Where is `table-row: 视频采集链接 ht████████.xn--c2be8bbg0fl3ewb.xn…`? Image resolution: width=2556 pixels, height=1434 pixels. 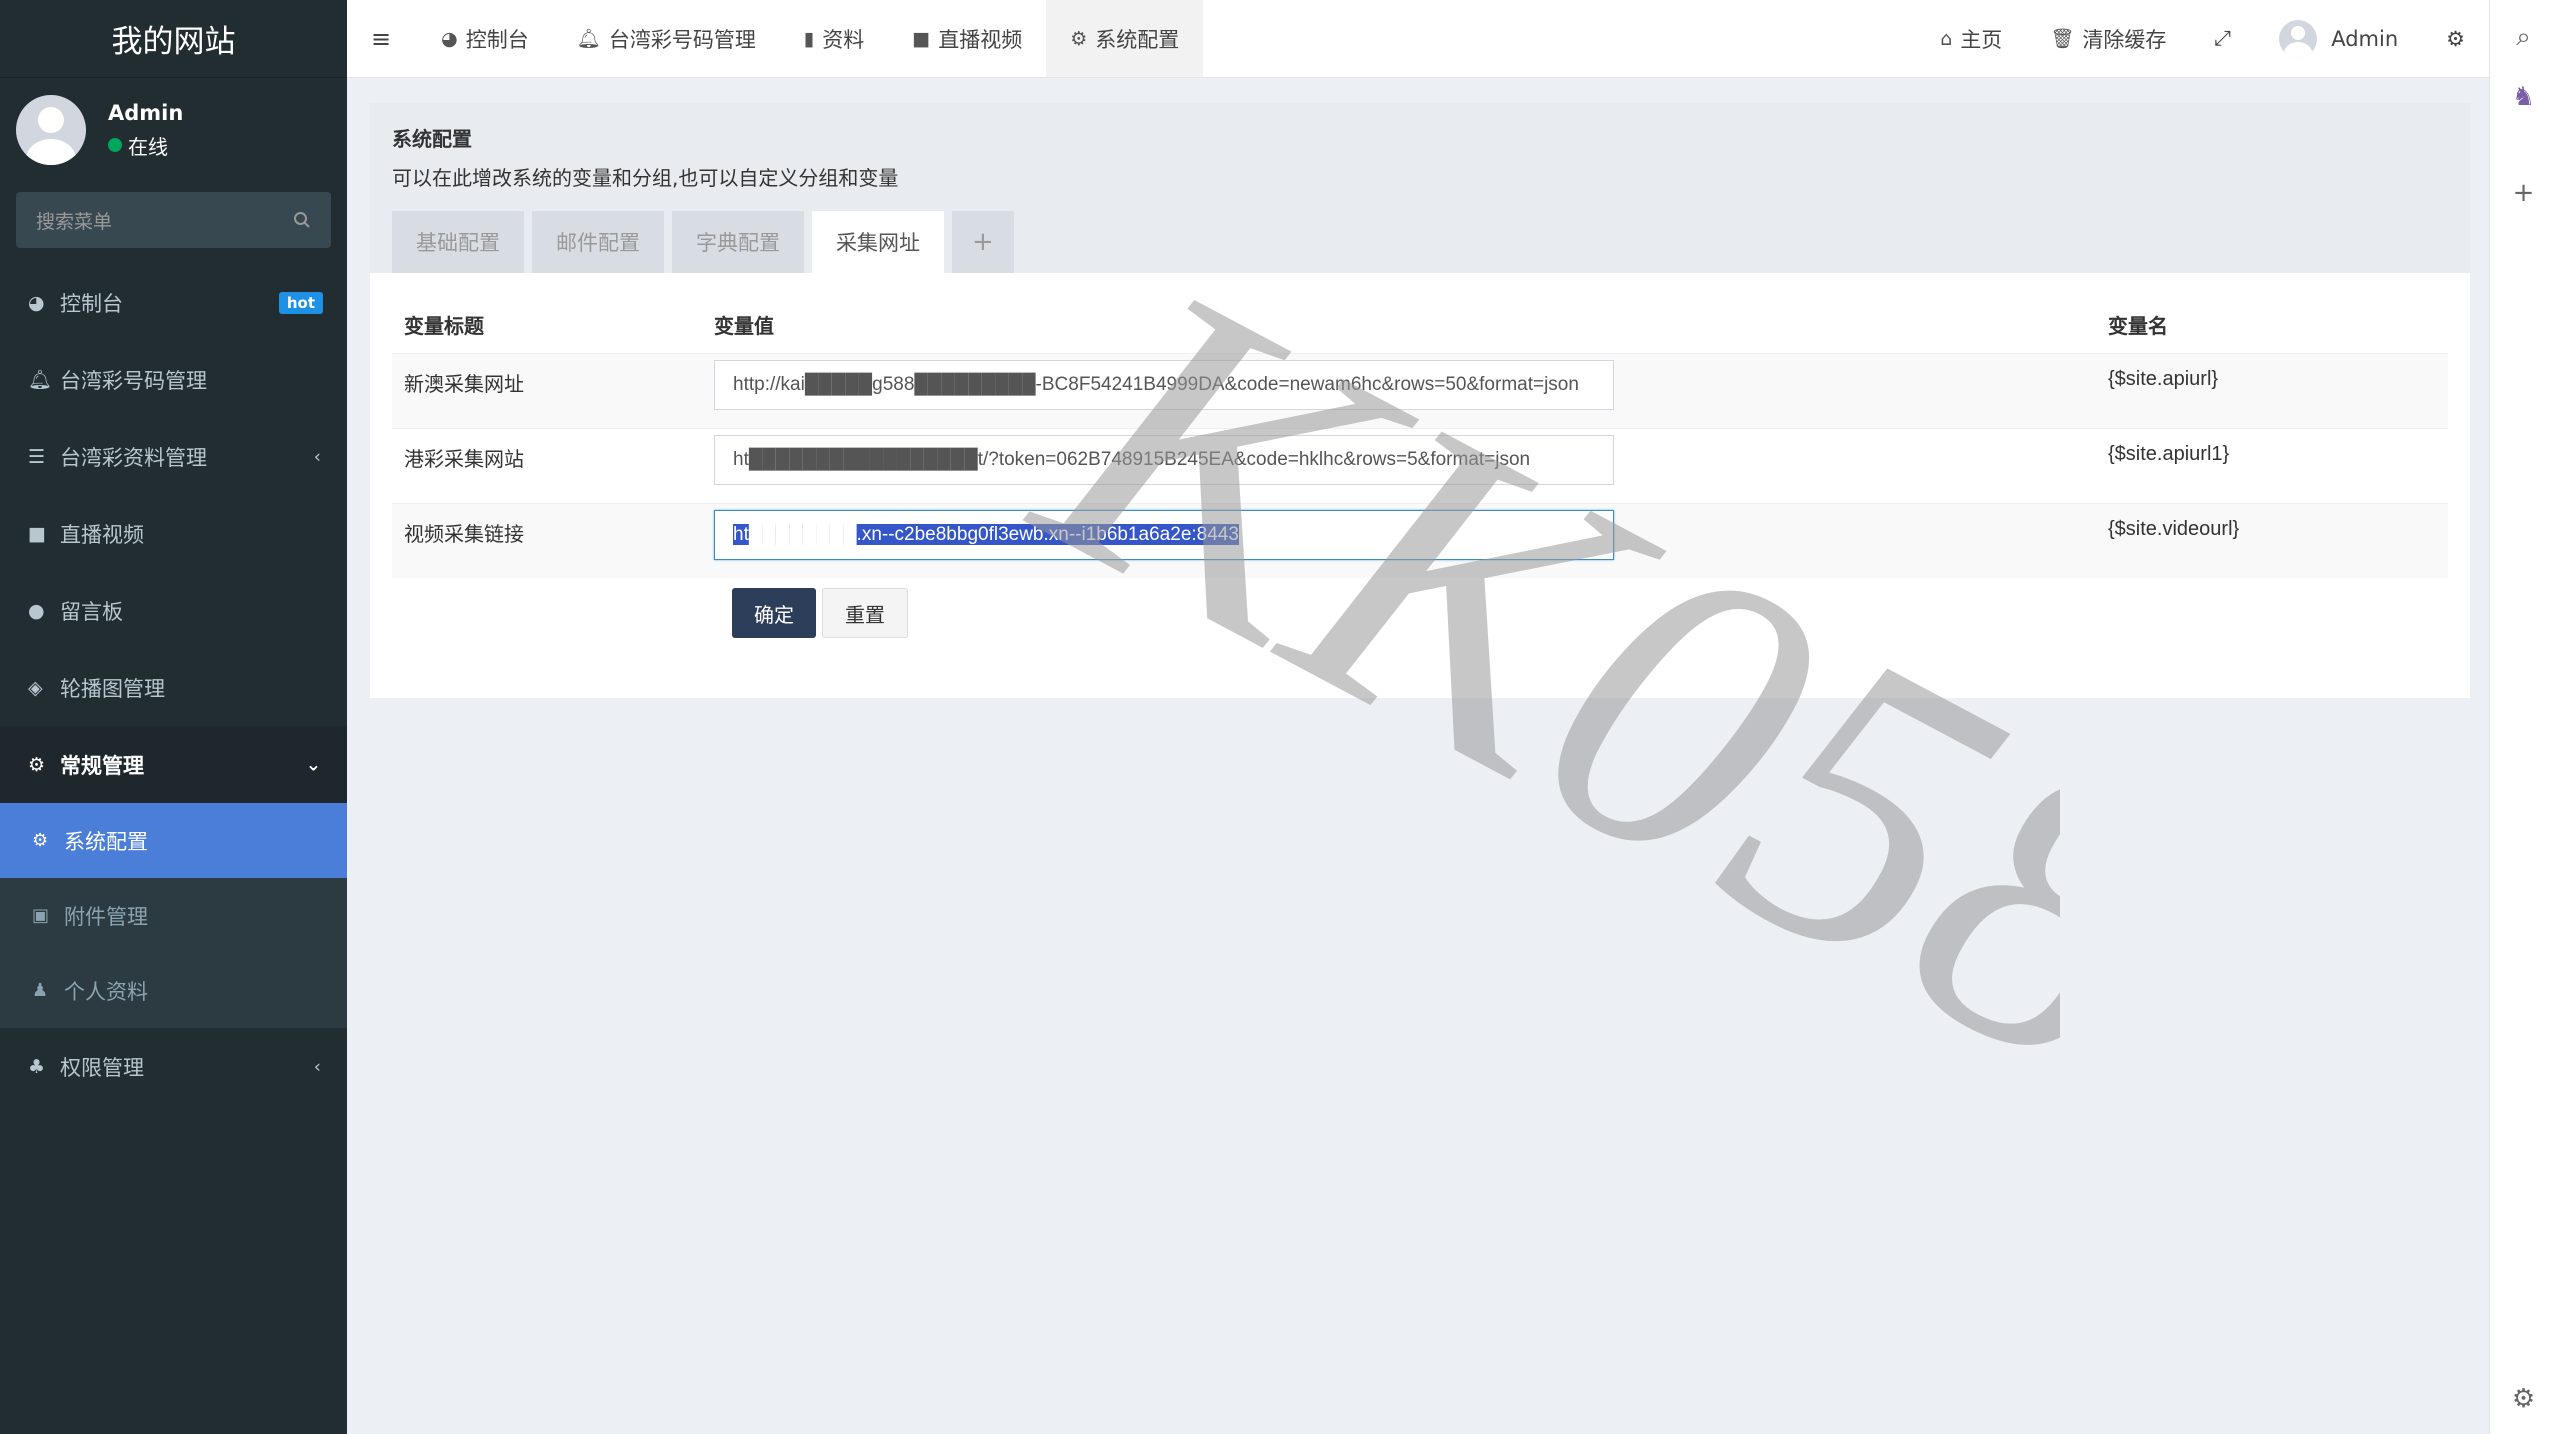 table-row: 视频采集链接 ht████████.xn--c2be8bbg0fl3ewb.xn… is located at coordinates (1420, 540).